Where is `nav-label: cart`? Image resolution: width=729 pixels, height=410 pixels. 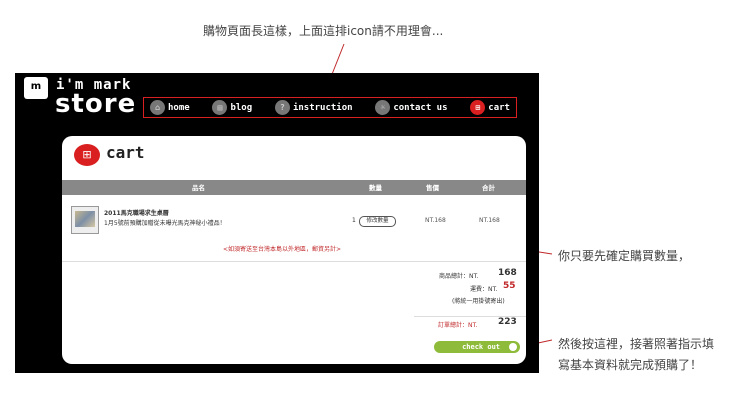 nav-label: cart is located at coordinates (499, 107).